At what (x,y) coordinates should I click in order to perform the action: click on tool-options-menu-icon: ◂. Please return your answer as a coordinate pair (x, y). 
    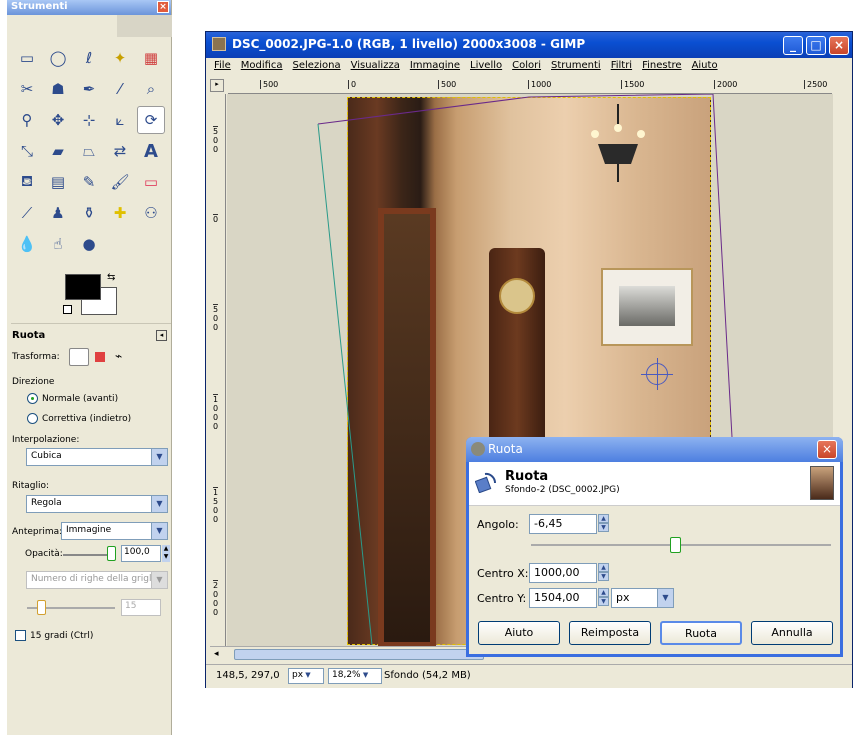
    Looking at the image, I should click on (161, 335).